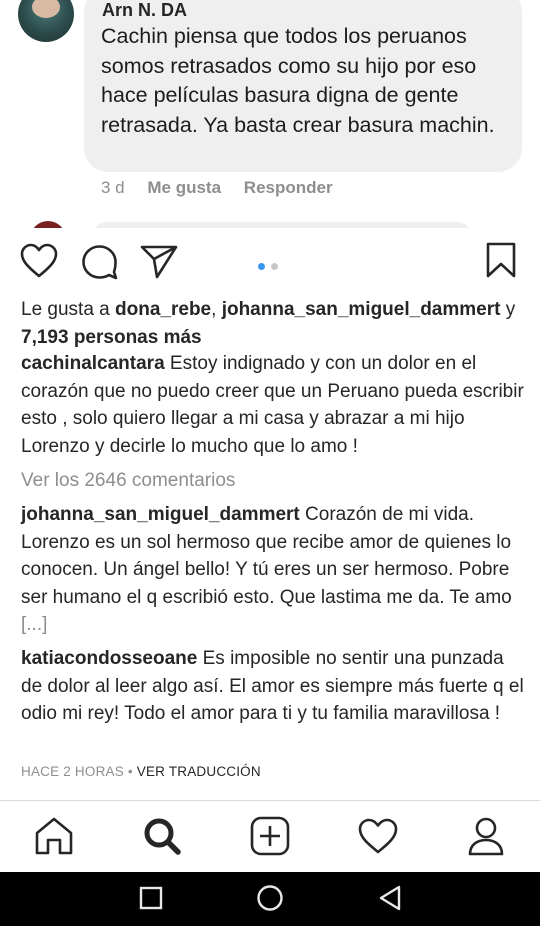 The height and width of the screenshot is (926, 540). I want to click on comment-like-label: Me gusta, so click(184, 187).